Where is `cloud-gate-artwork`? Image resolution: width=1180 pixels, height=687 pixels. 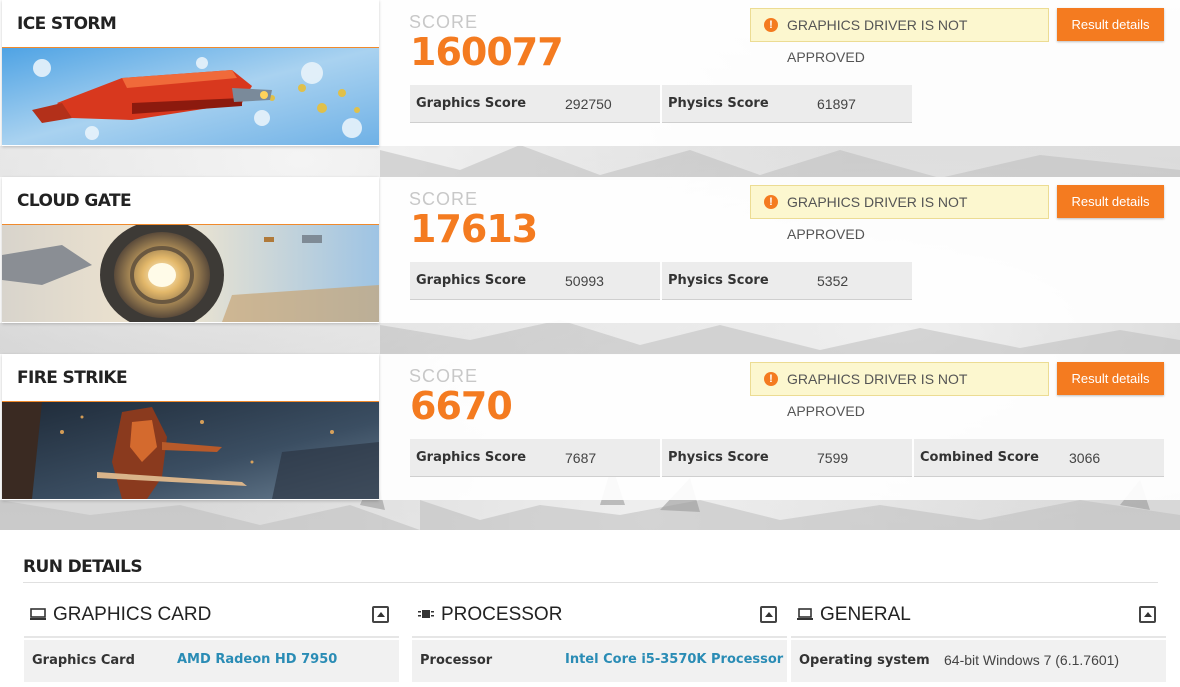
cloud-gate-artwork is located at coordinates (190, 273).